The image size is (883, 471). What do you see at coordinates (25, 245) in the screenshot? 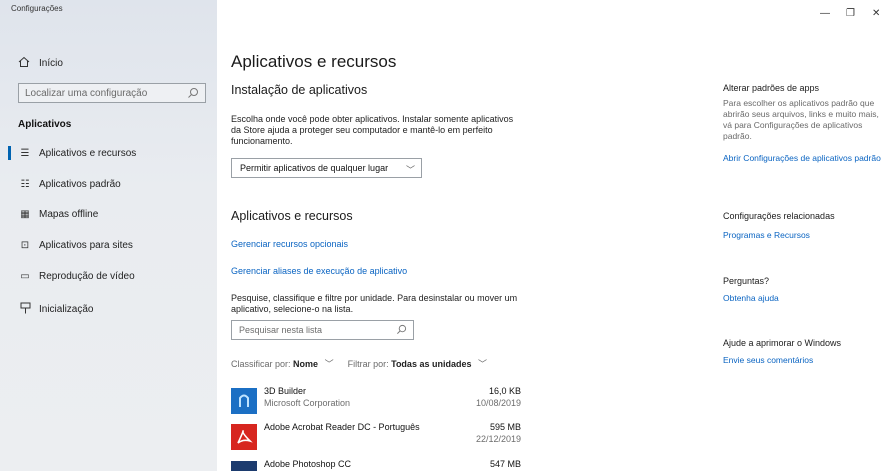
I see `apps-websites-icon: ⊡` at bounding box center [25, 245].